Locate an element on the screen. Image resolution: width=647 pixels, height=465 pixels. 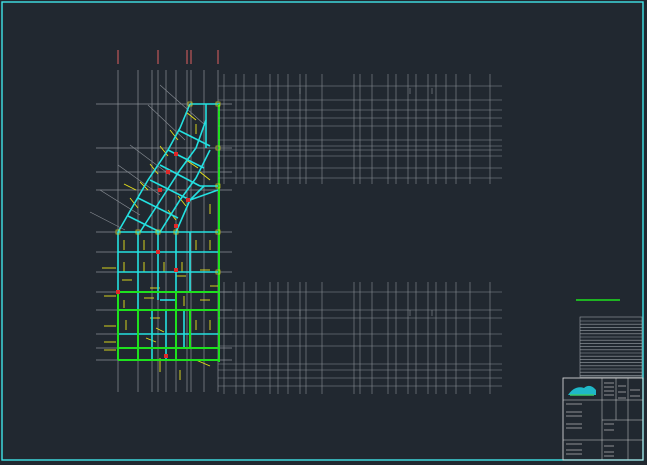
structural-beams is located at coordinates (168, 232).